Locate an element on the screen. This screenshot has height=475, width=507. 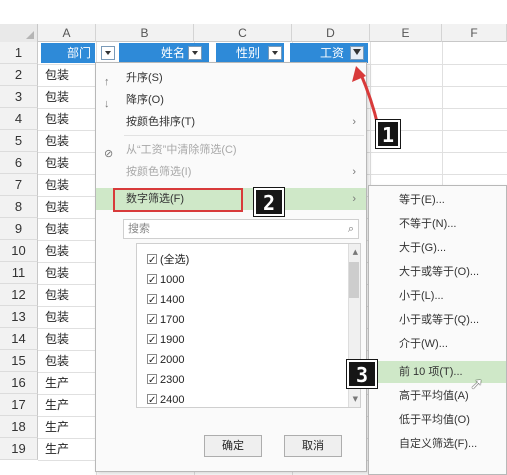
number-filters-highlight-box is located at coordinates (178, 200).